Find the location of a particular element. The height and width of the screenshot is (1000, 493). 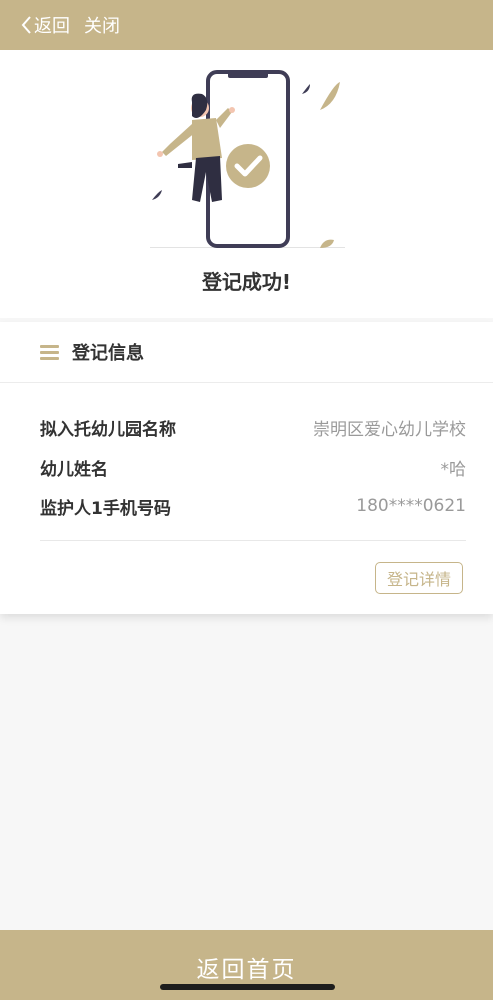

bottom-bar: 返回首页 is located at coordinates (246, 965).